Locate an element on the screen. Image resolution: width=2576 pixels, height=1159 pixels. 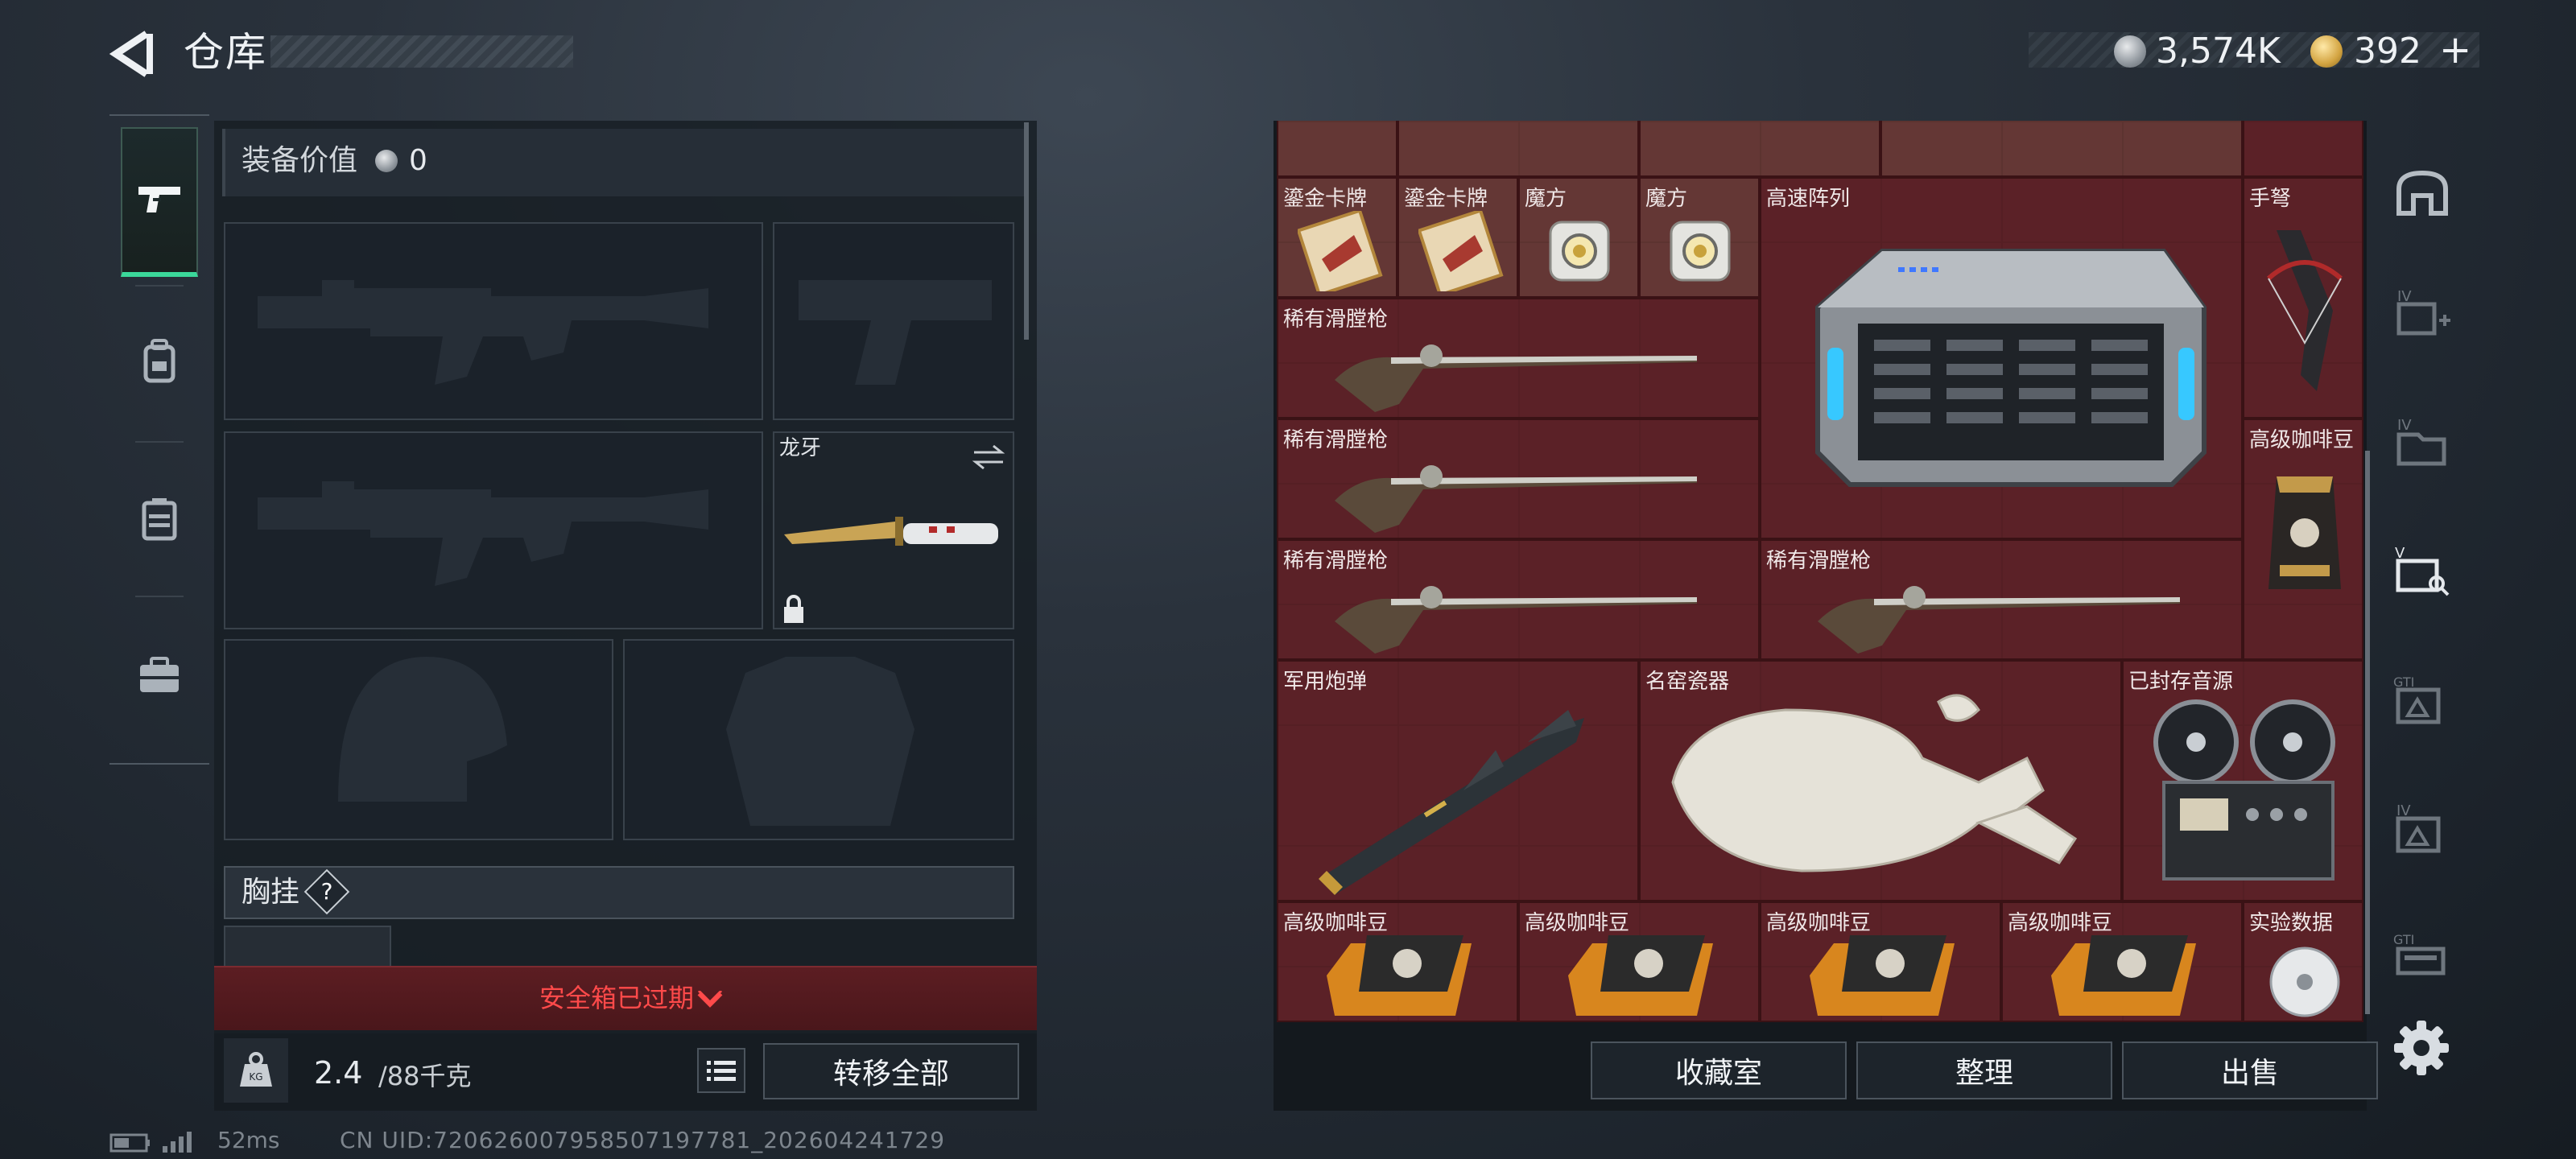
armor-slot is located at coordinates (818, 739).